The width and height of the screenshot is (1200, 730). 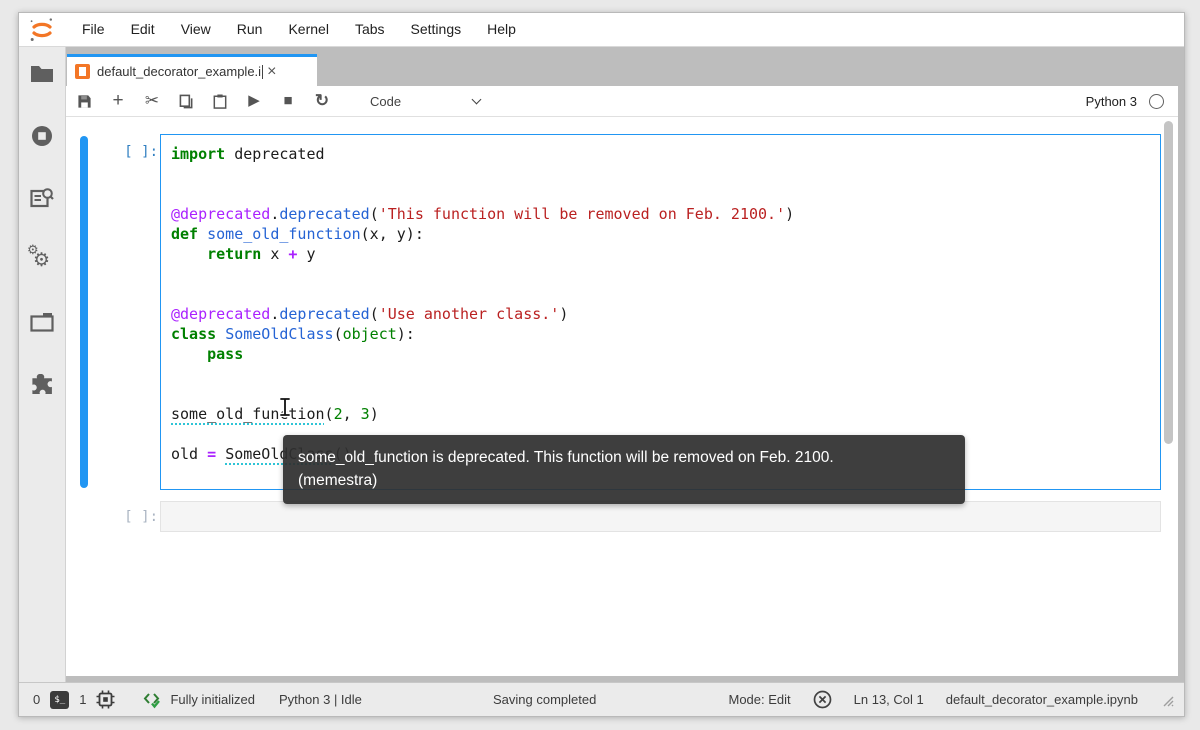 I want to click on menu-view: View, so click(x=196, y=29).